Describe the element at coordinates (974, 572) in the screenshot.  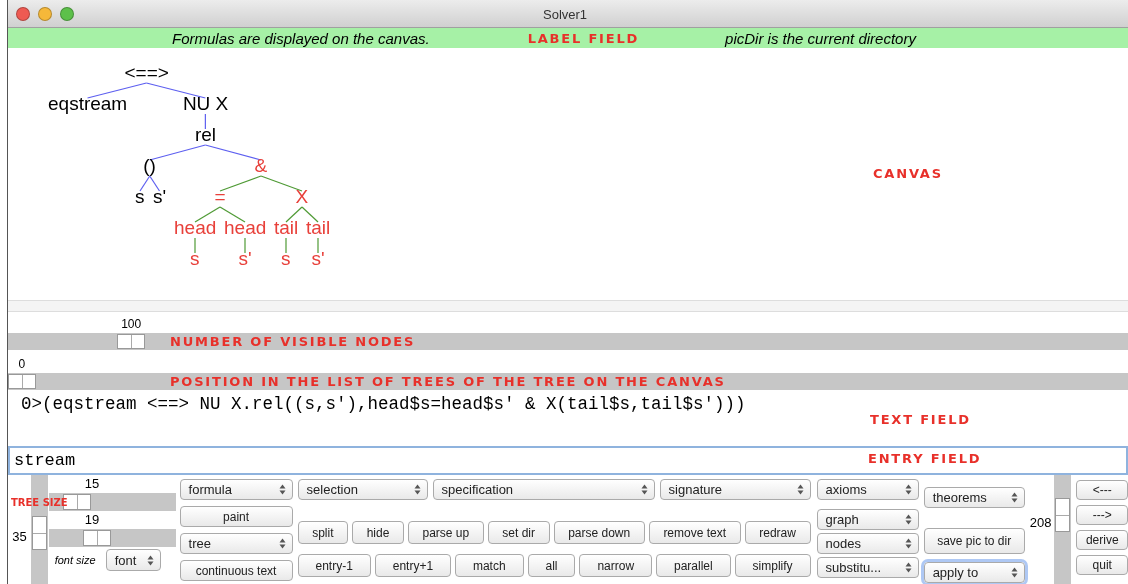
I see `dropdown: apply to` at that location.